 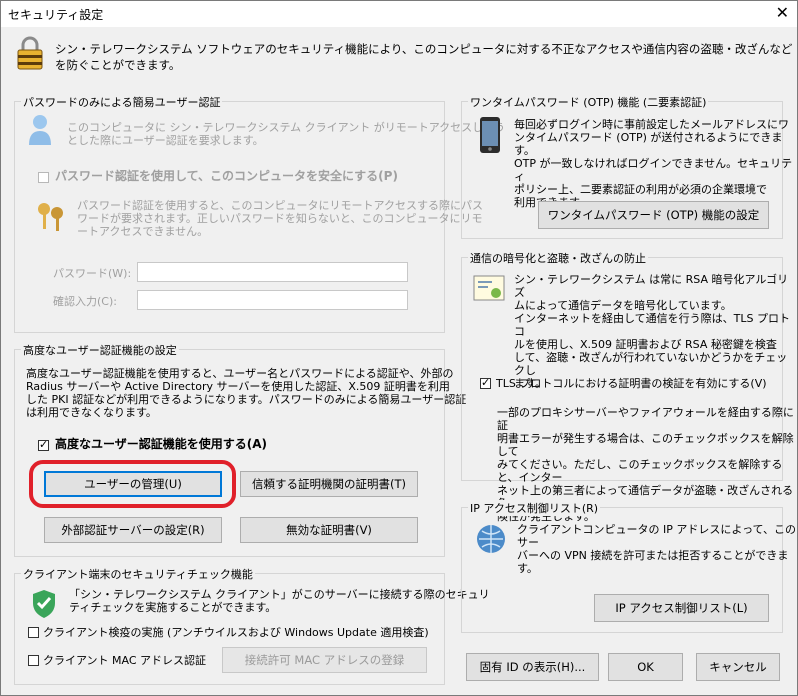 I want to click on close-icon: ✕, so click(x=782, y=12).